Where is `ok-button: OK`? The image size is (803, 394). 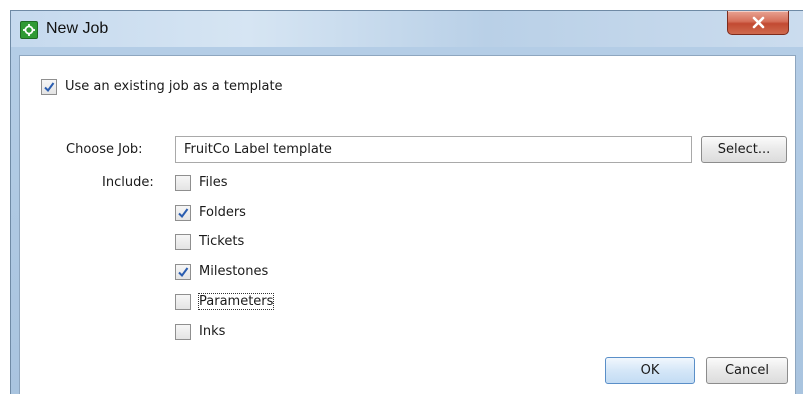 ok-button: OK is located at coordinates (650, 370).